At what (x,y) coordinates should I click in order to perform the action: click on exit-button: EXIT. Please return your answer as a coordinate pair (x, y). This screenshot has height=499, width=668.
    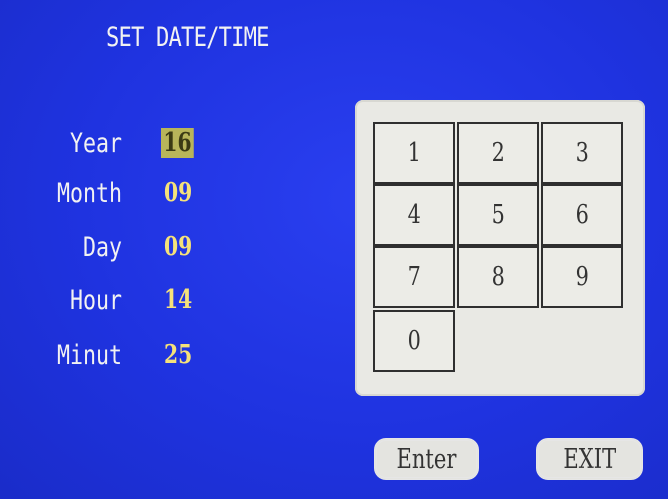
    Looking at the image, I should click on (589, 459).